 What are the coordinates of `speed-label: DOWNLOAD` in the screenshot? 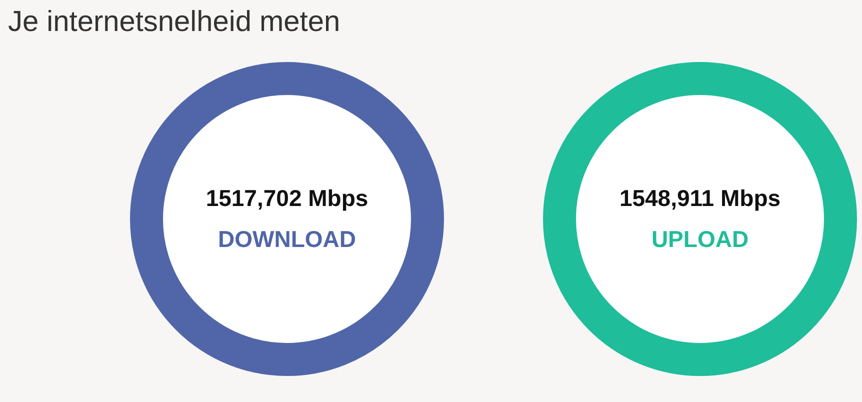 It's located at (287, 239).